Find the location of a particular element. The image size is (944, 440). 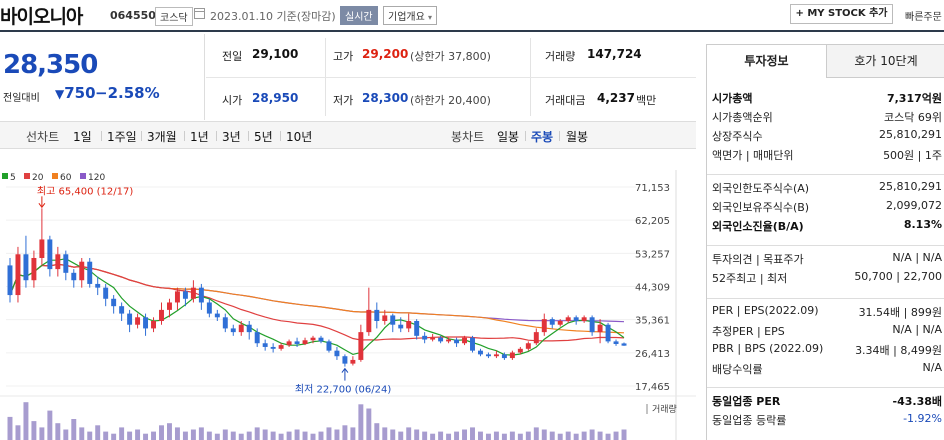

info-value: N/A is located at coordinates (932, 367).